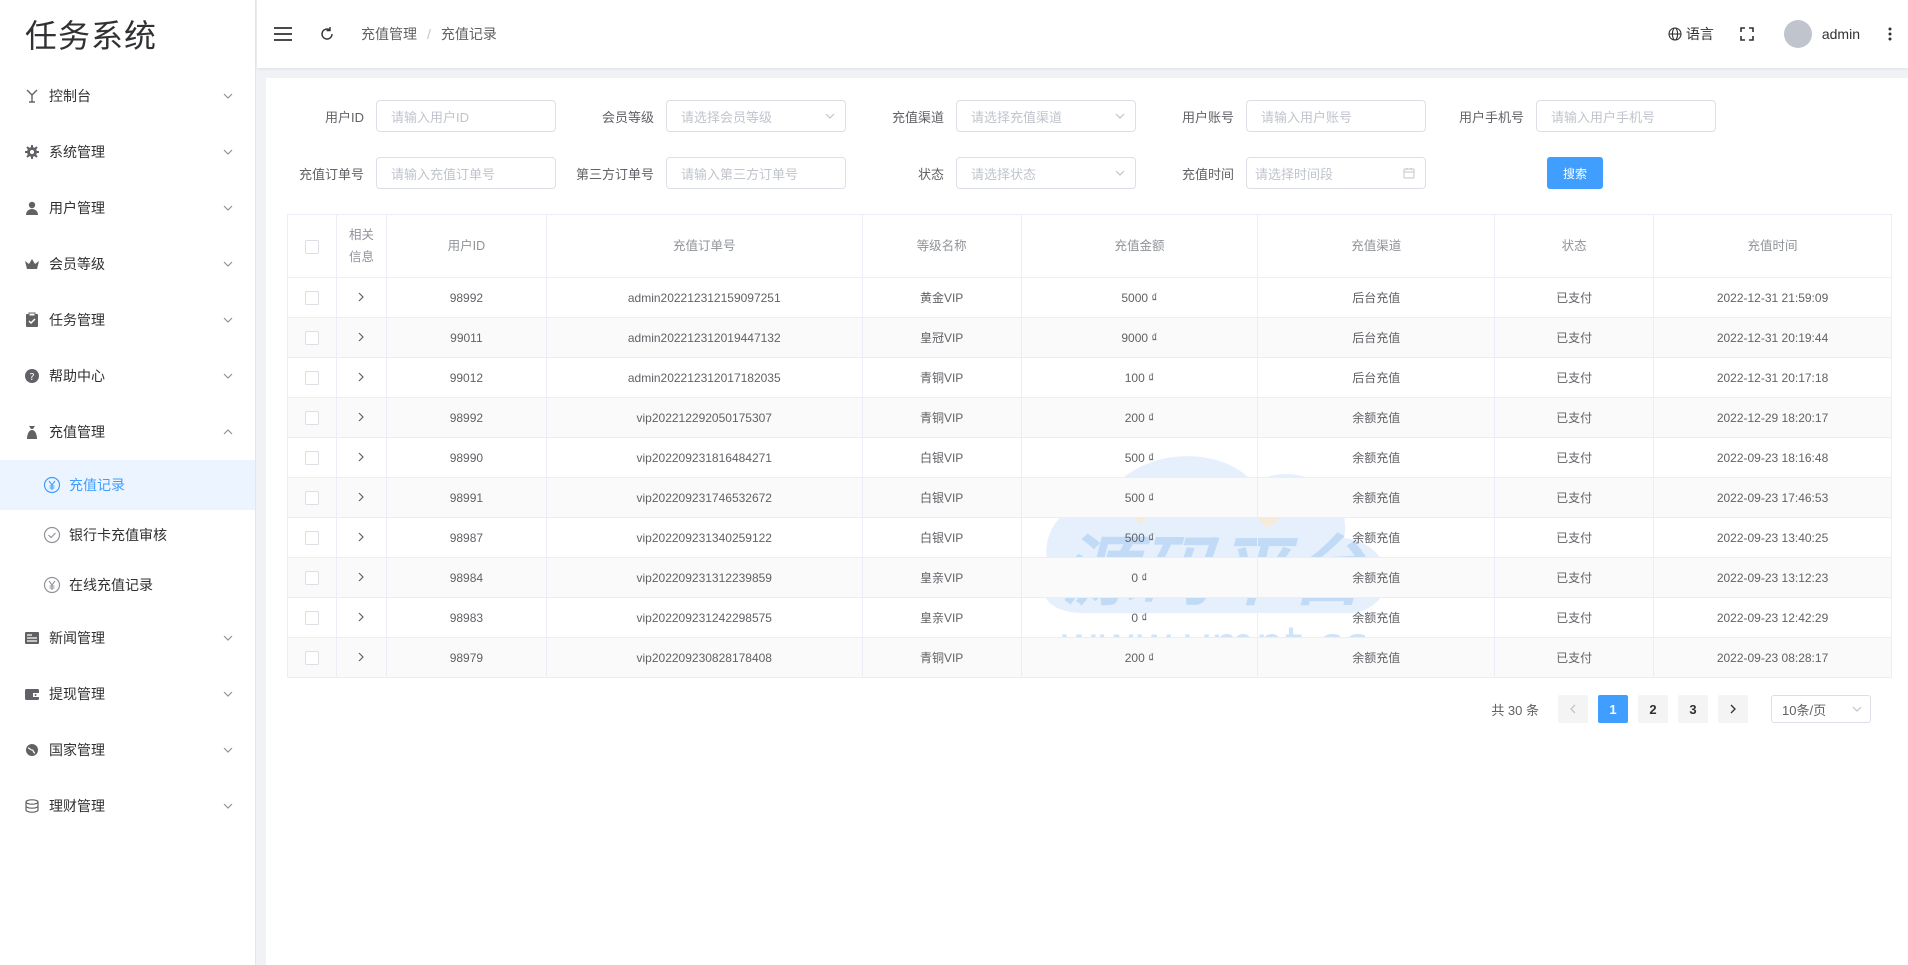 This screenshot has height=965, width=1908. I want to click on username: admin, so click(1841, 34).